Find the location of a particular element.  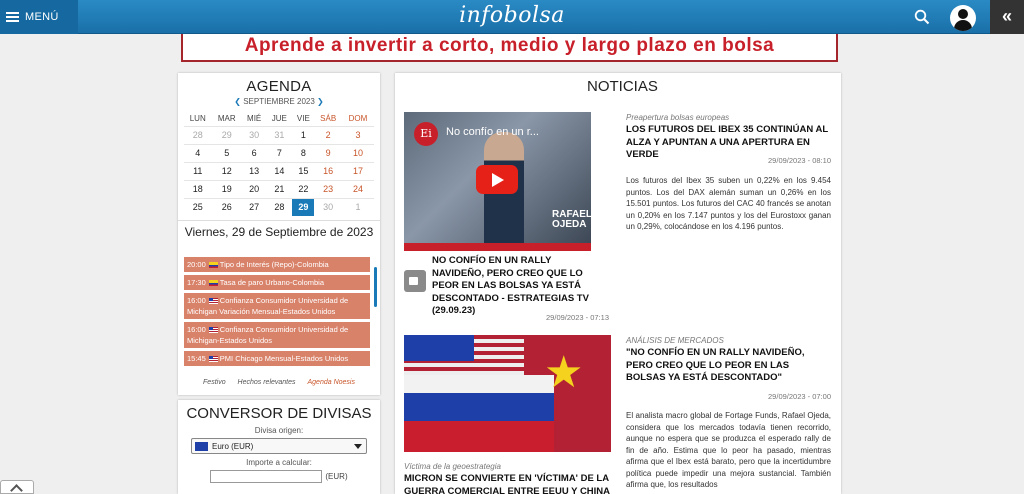

calendar-day: 10 is located at coordinates (357, 152).